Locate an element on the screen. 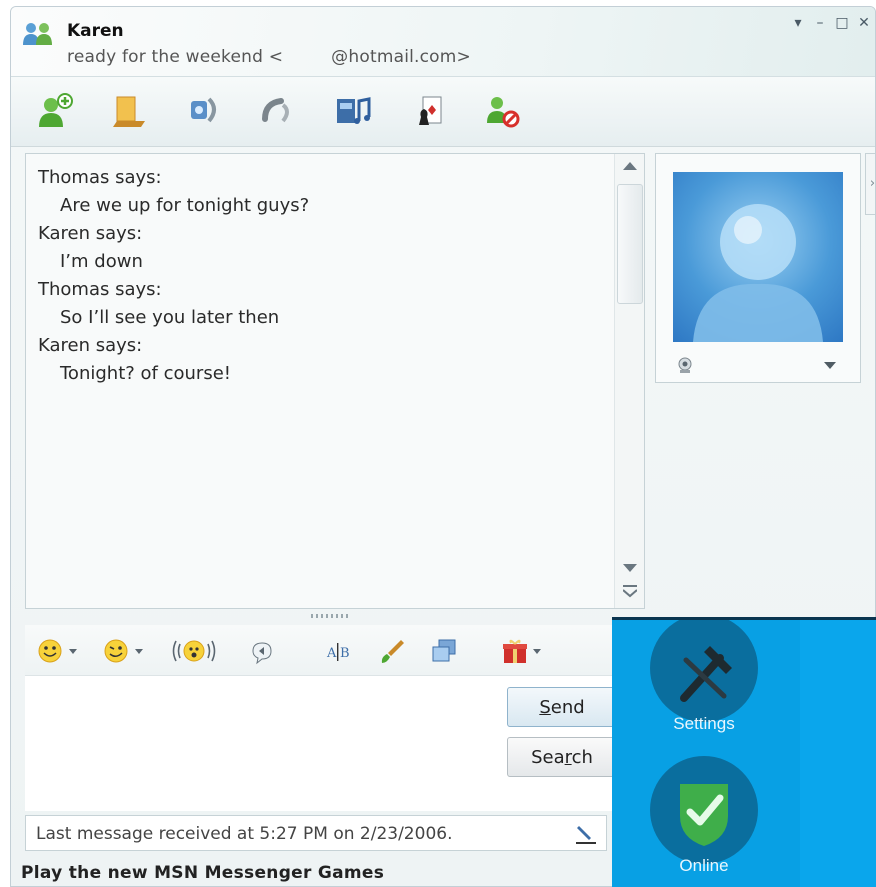 The height and width of the screenshot is (887, 876). games-button is located at coordinates (429, 111).